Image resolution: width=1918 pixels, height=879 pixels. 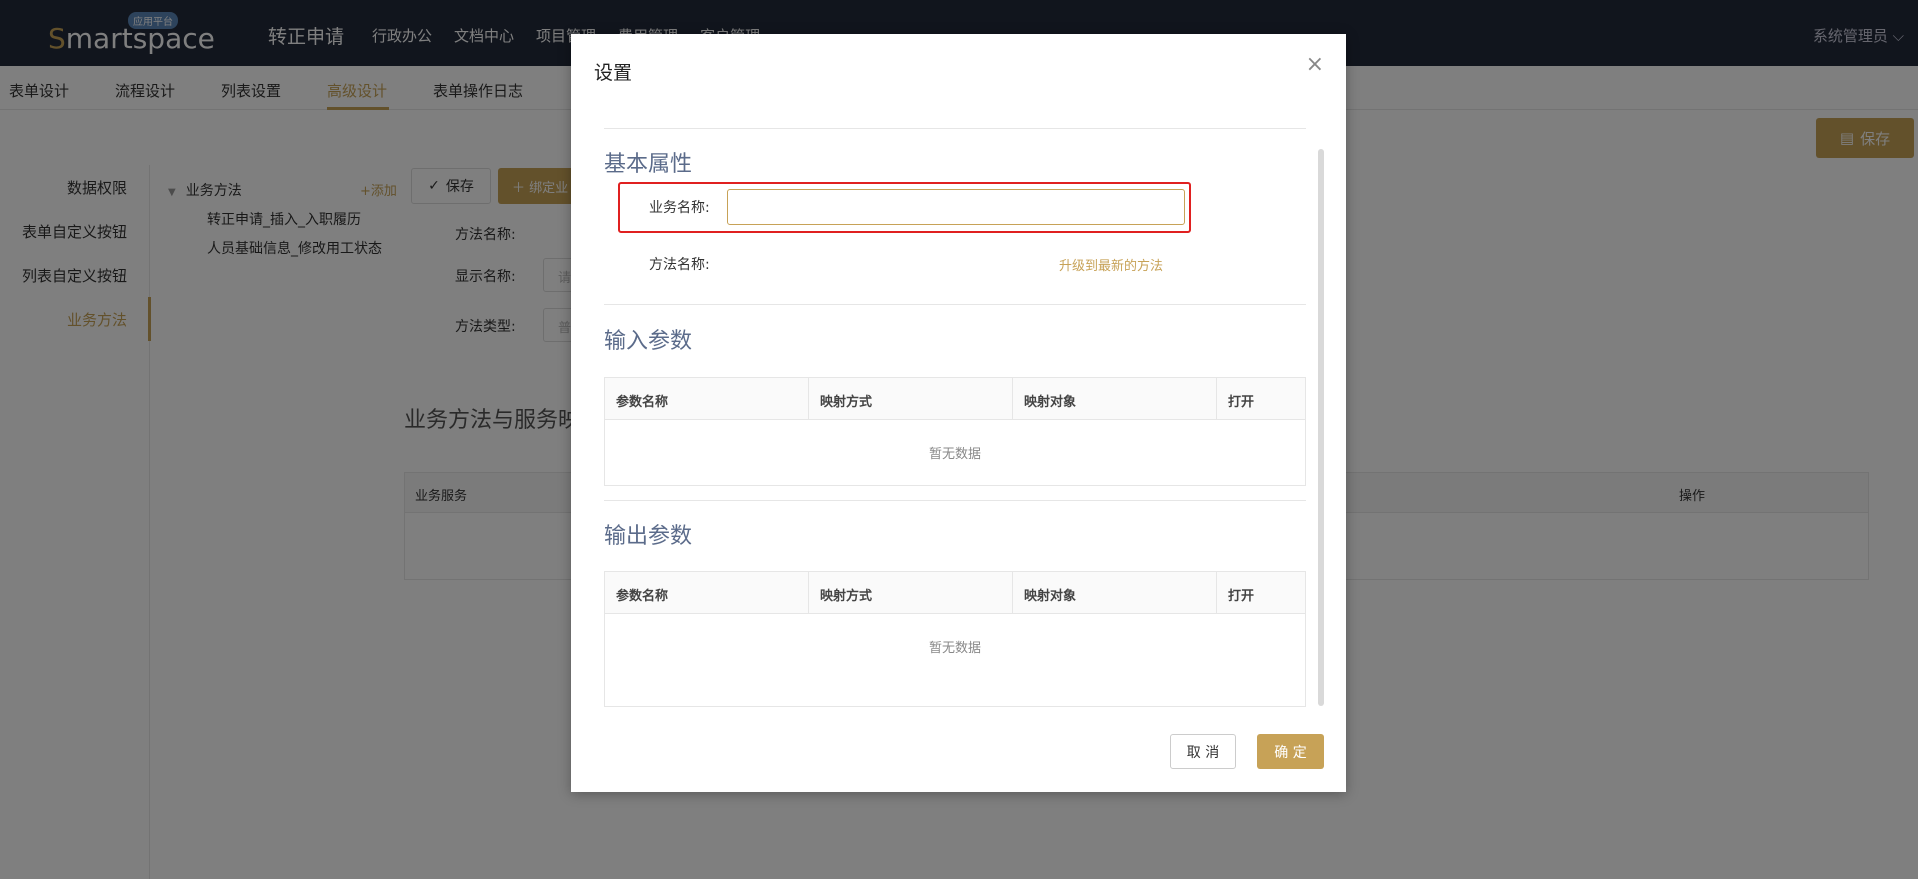 I want to click on scrollbar, so click(x=1321, y=427).